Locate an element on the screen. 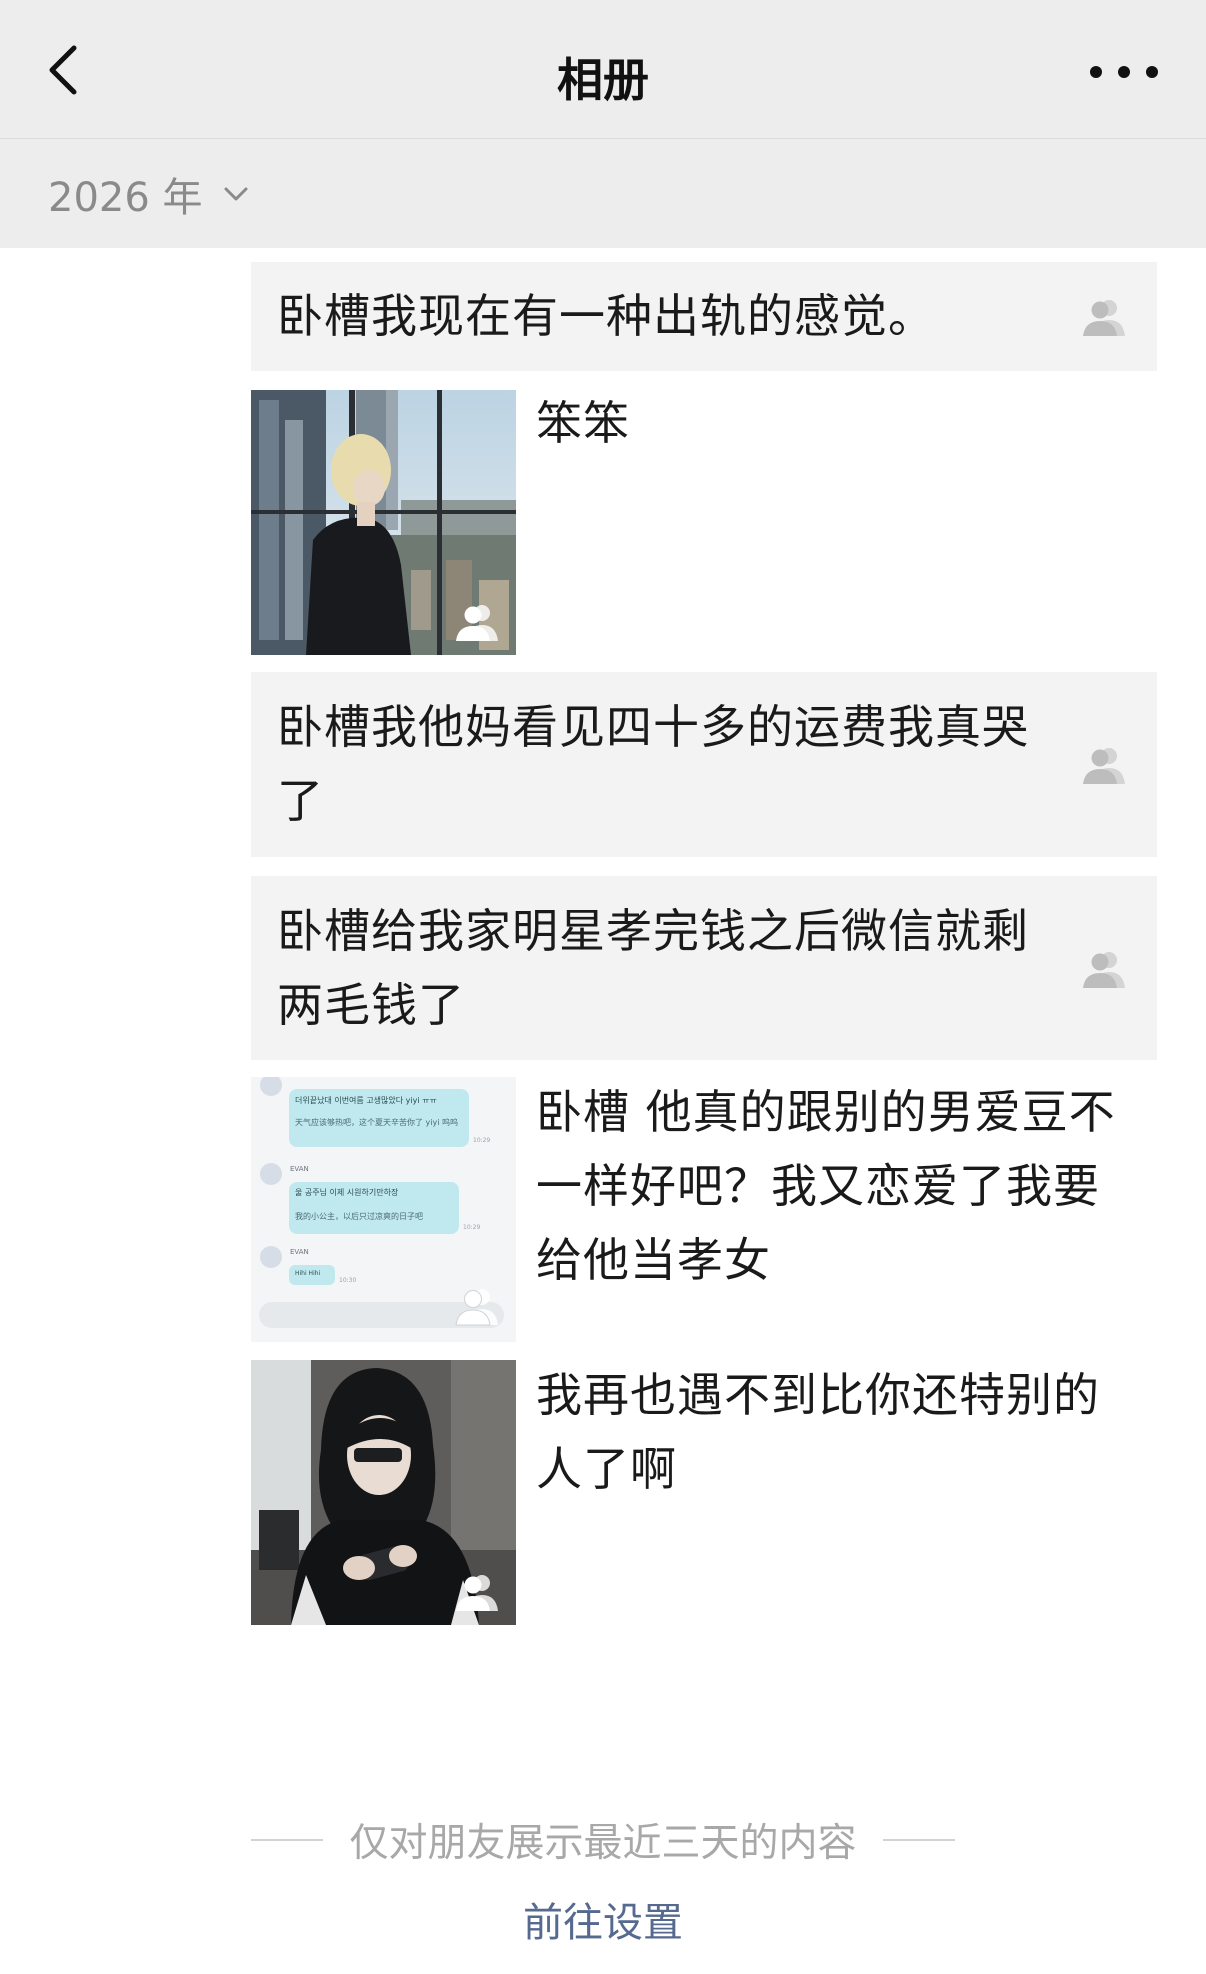 Image resolution: width=1206 pixels, height=1974 pixels. photo-post: 我再也遇不到比你还特别的人了啊 is located at coordinates (704, 1492).